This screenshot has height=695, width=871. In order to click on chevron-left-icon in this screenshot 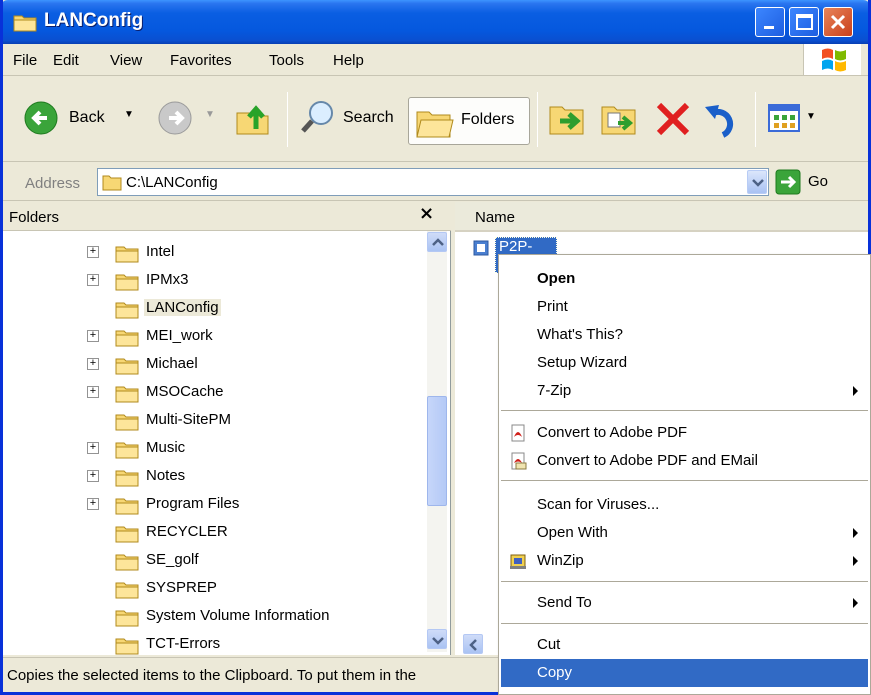, I will do `click(473, 645)`.